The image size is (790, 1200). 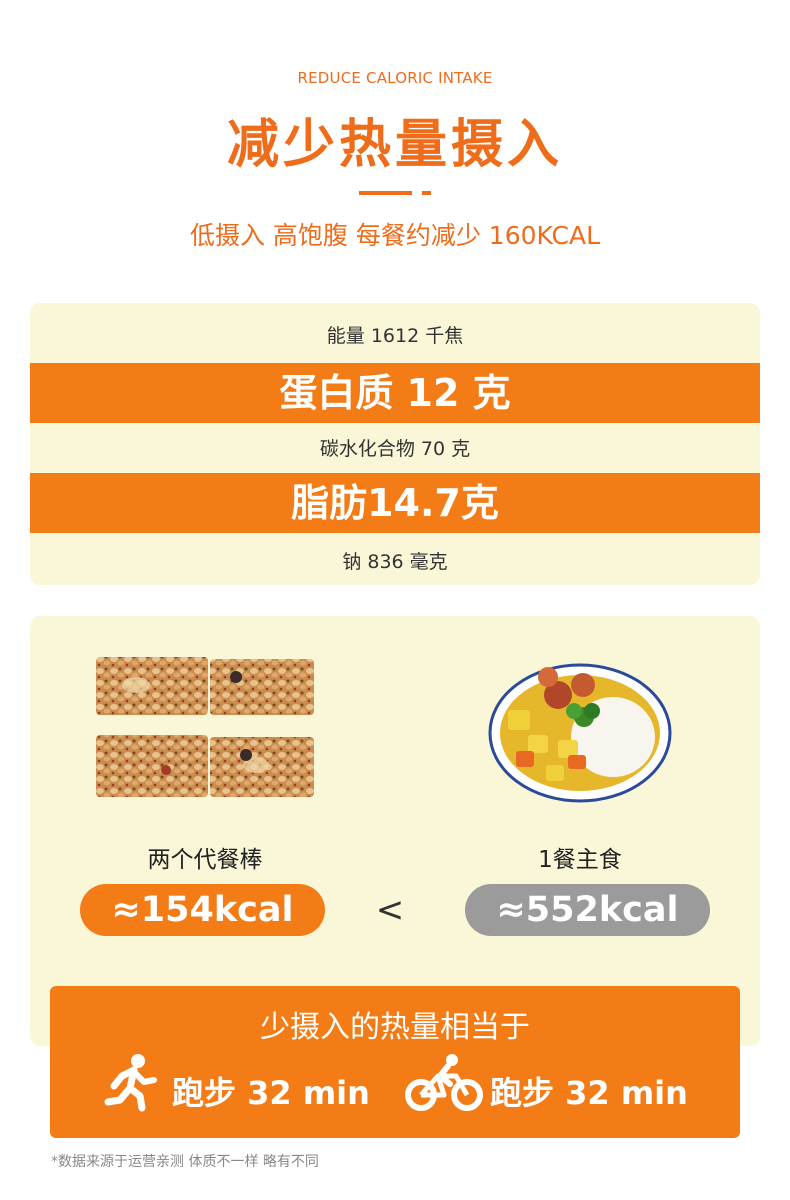 What do you see at coordinates (202, 910) in the screenshot?
I see `bar-kcal-pill: ≈154kcal` at bounding box center [202, 910].